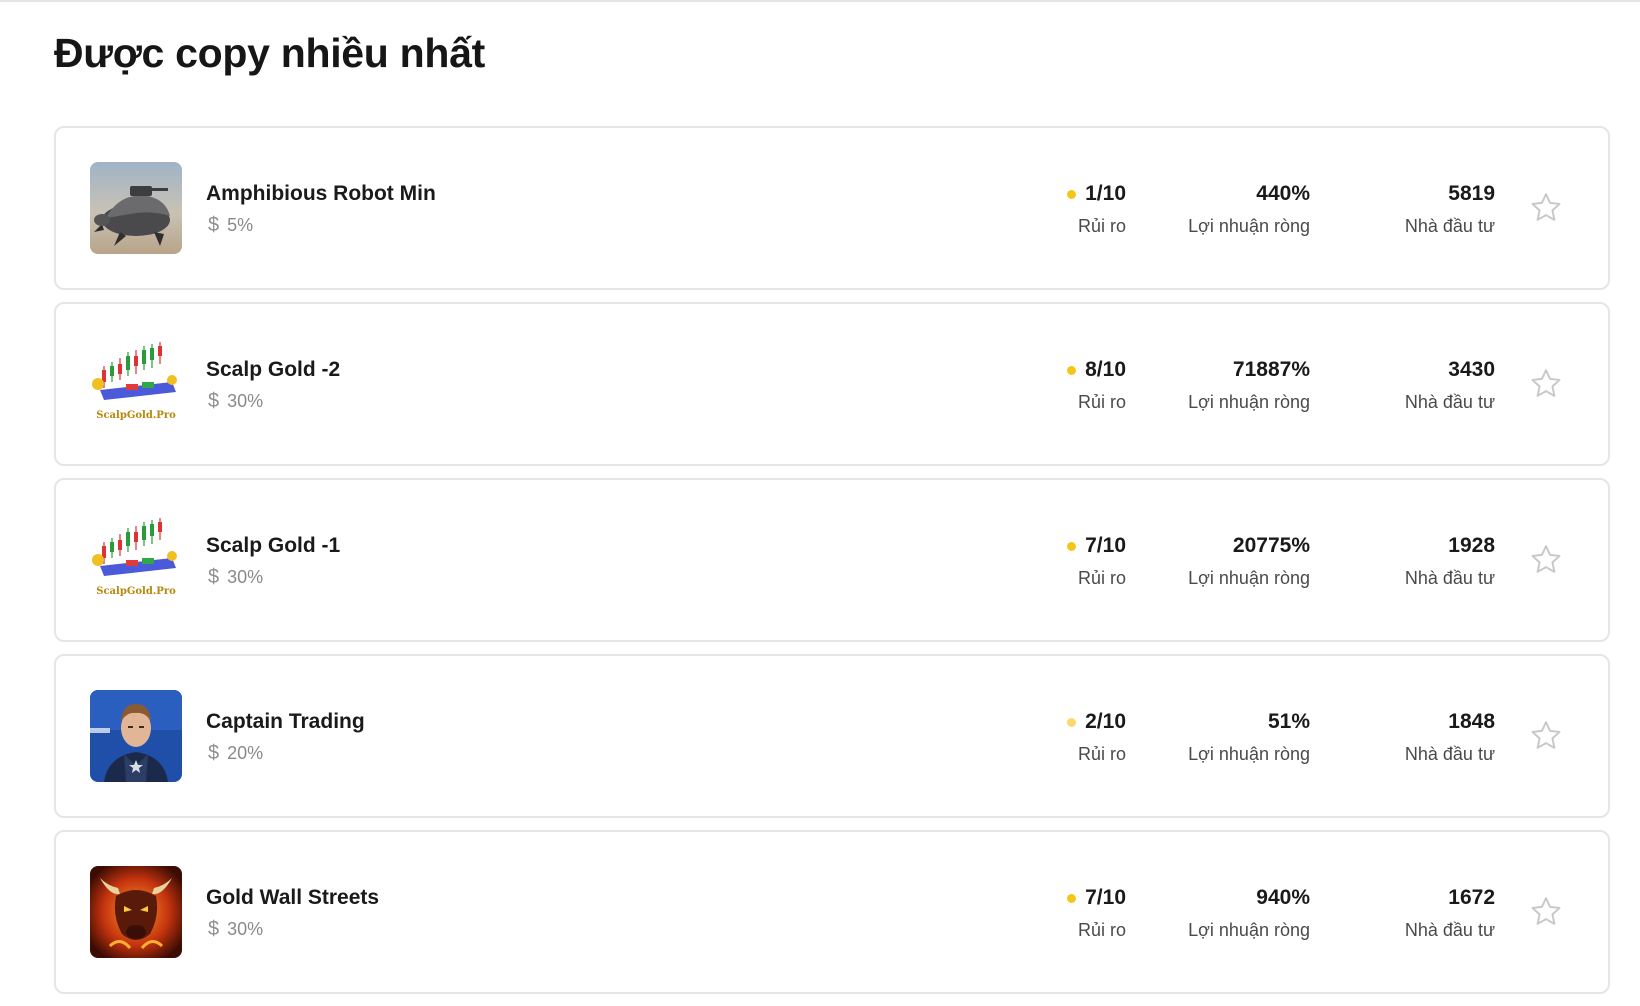  What do you see at coordinates (1288, 721) in the screenshot?
I see `profit-value: 51%` at bounding box center [1288, 721].